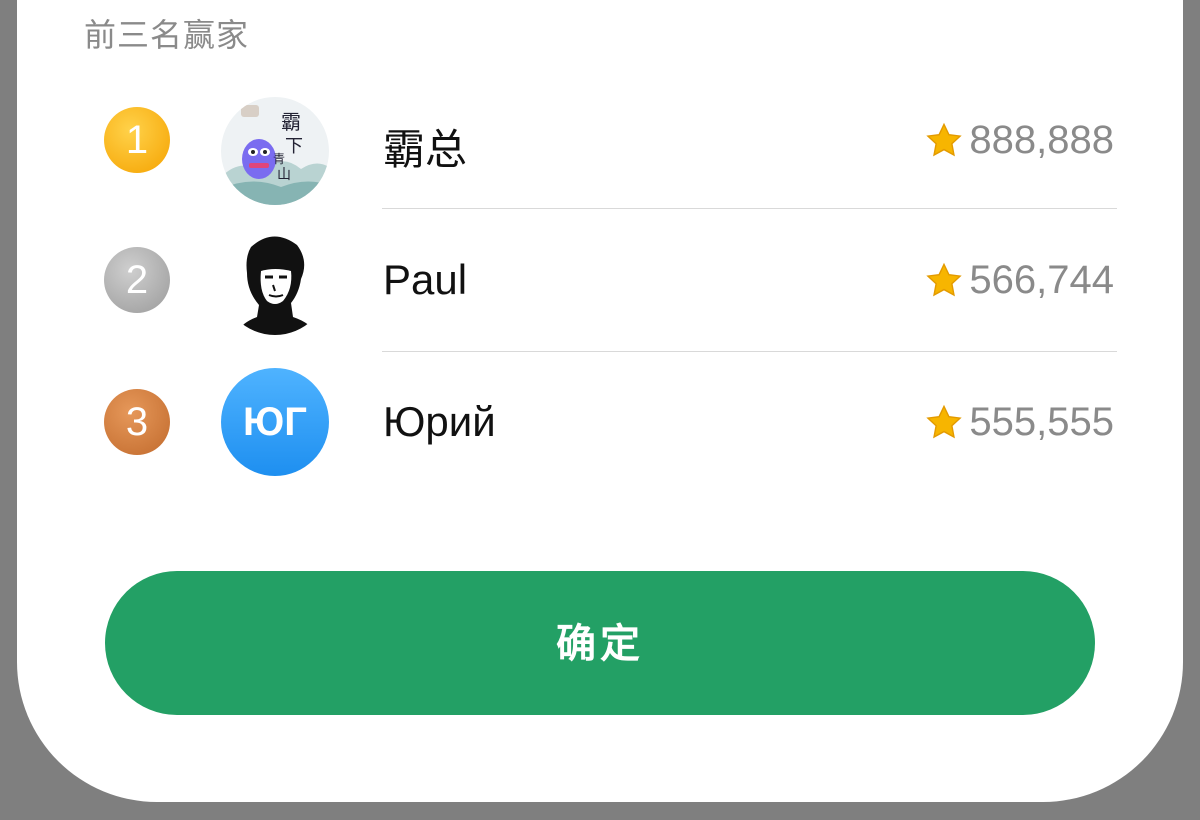  Describe the element at coordinates (279, 159) in the screenshot. I see `svg-text: 青` at that location.